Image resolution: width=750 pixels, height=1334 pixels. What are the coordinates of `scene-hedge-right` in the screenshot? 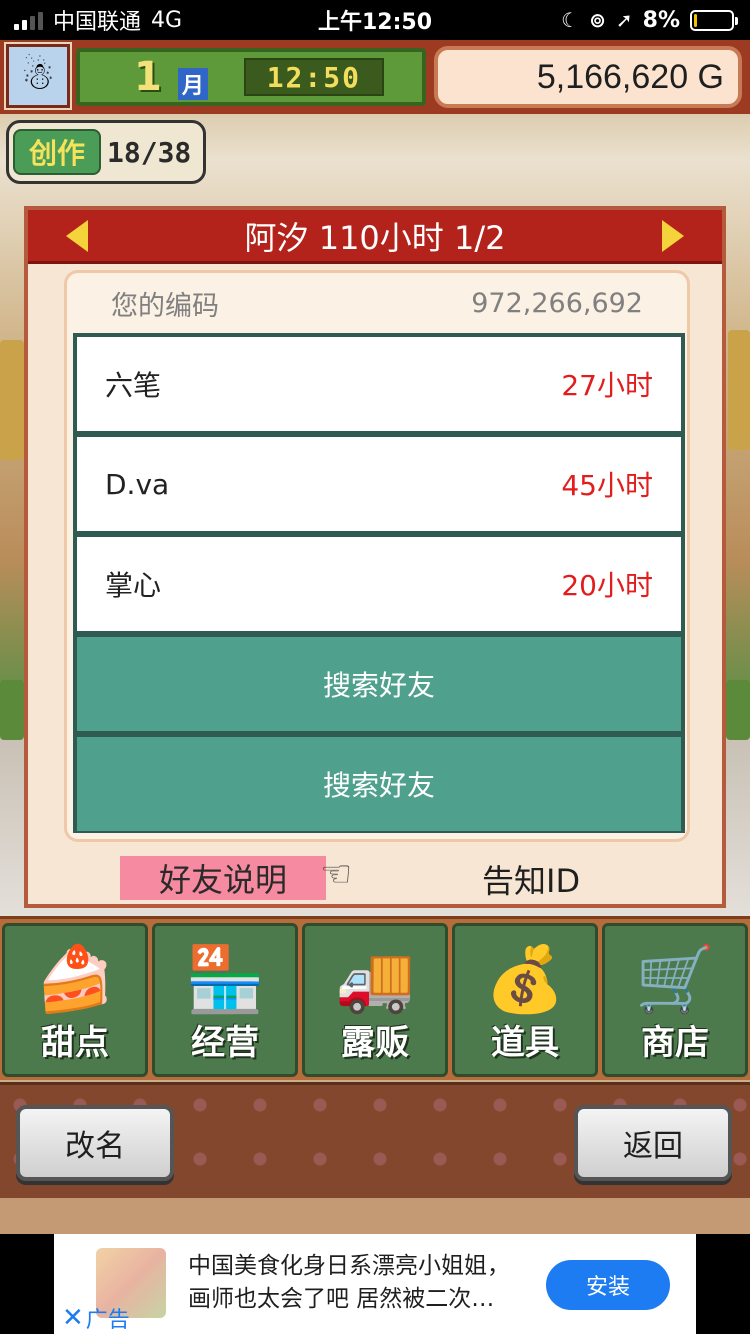 It's located at (738, 710).